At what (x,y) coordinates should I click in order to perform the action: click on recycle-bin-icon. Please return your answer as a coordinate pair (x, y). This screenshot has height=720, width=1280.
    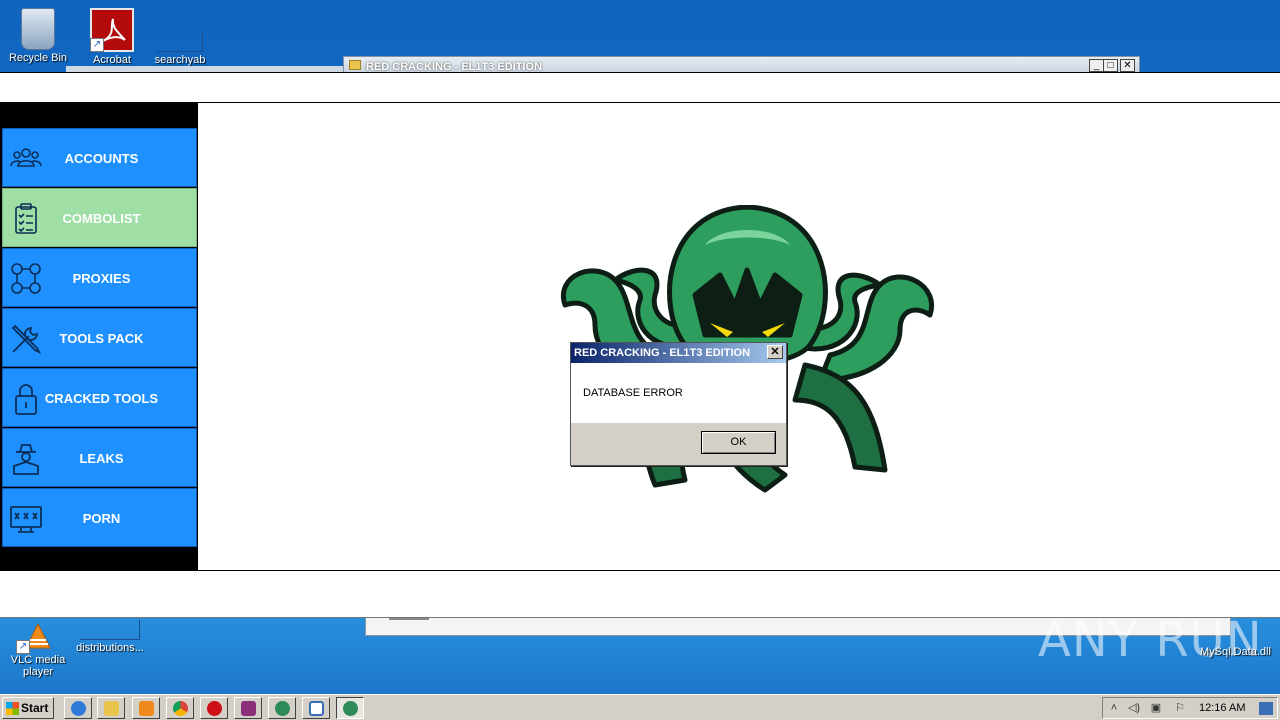
    Looking at the image, I should click on (38, 29).